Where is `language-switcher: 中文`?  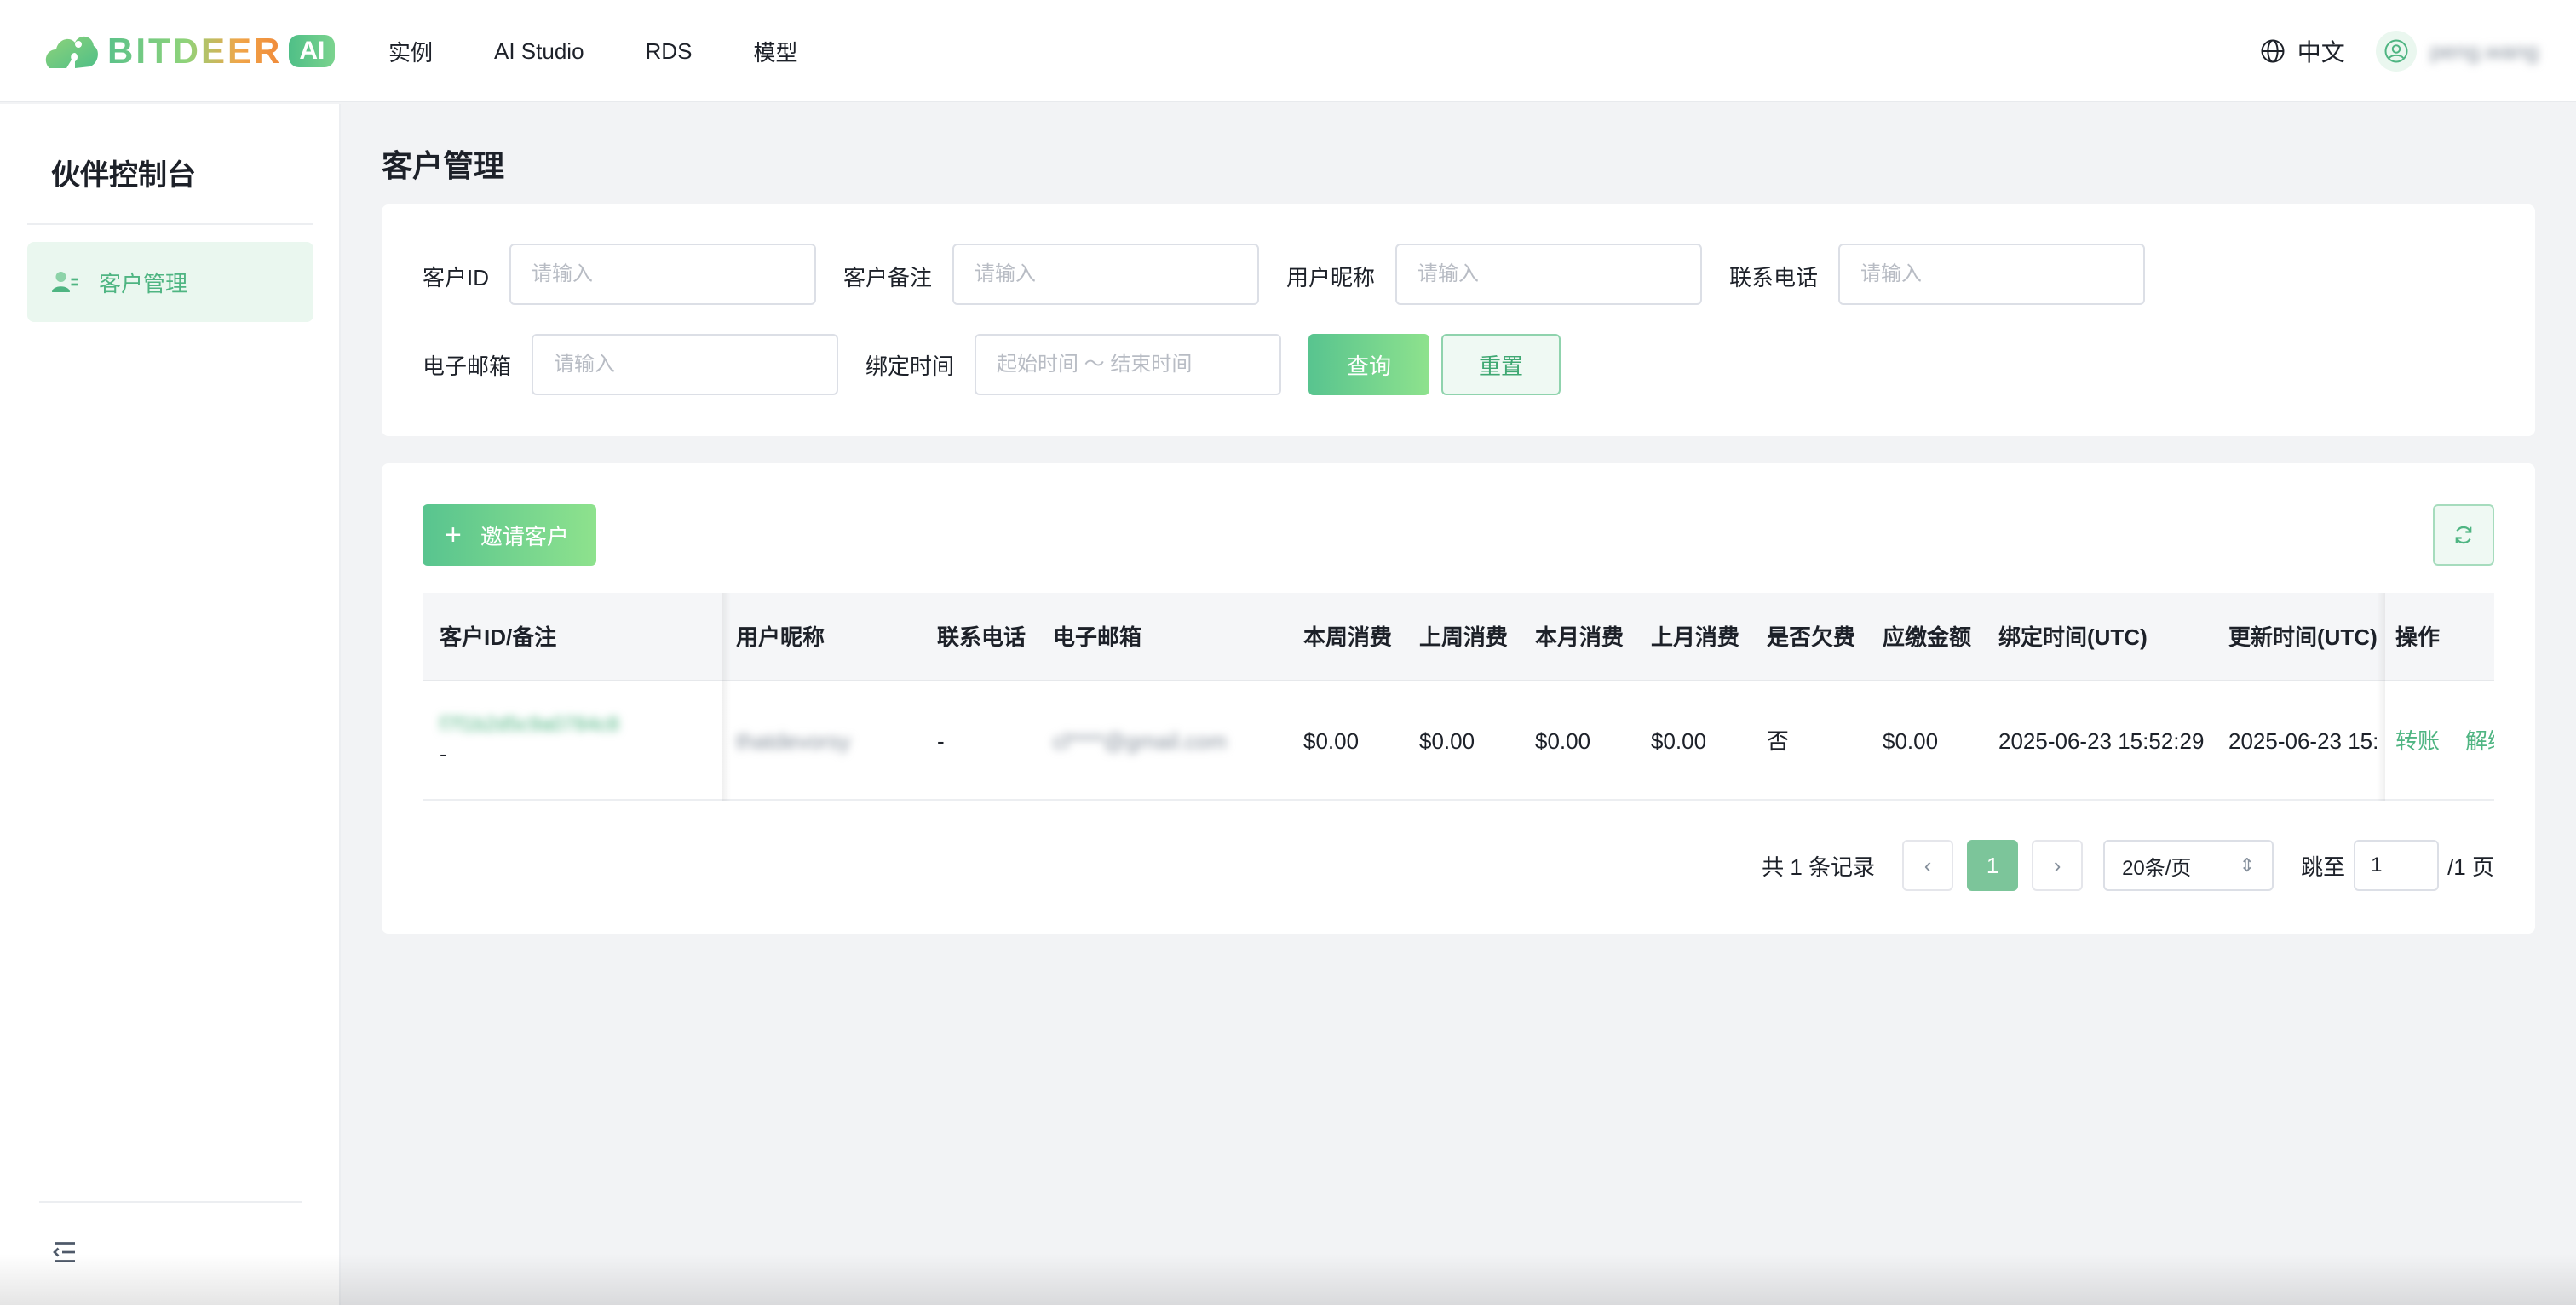 language-switcher: 中文 is located at coordinates (2303, 51).